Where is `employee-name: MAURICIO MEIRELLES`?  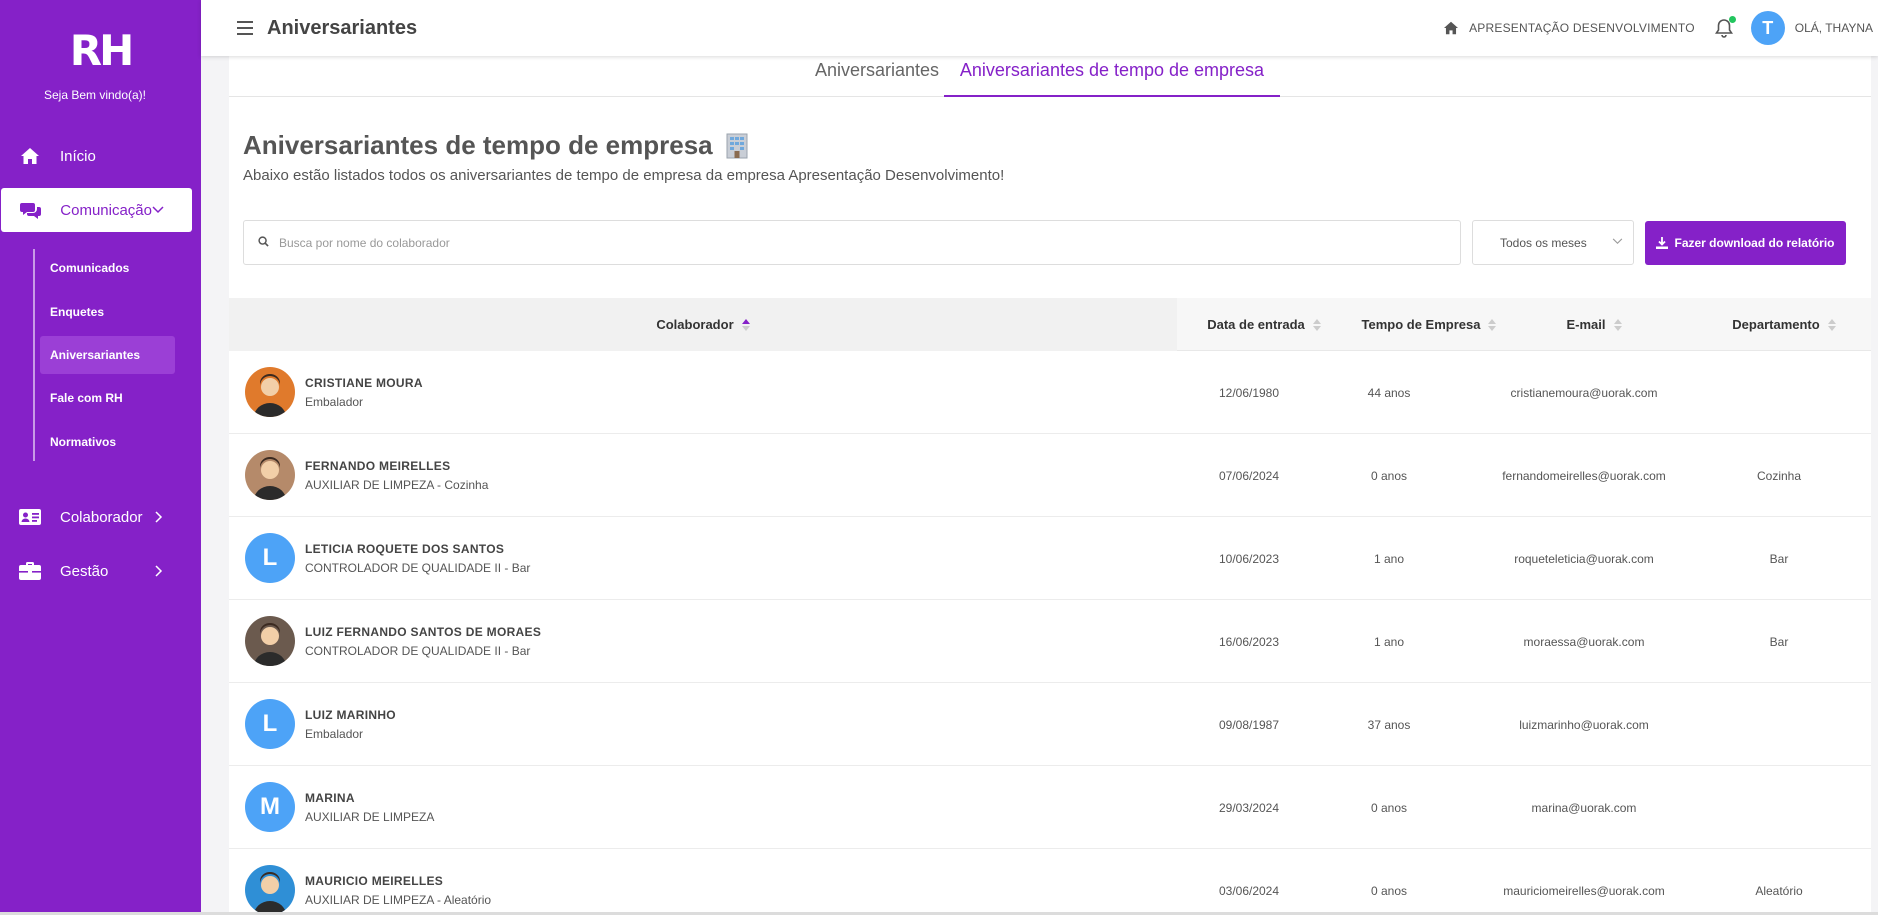
employee-name: MAURICIO MEIRELLES is located at coordinates (374, 881).